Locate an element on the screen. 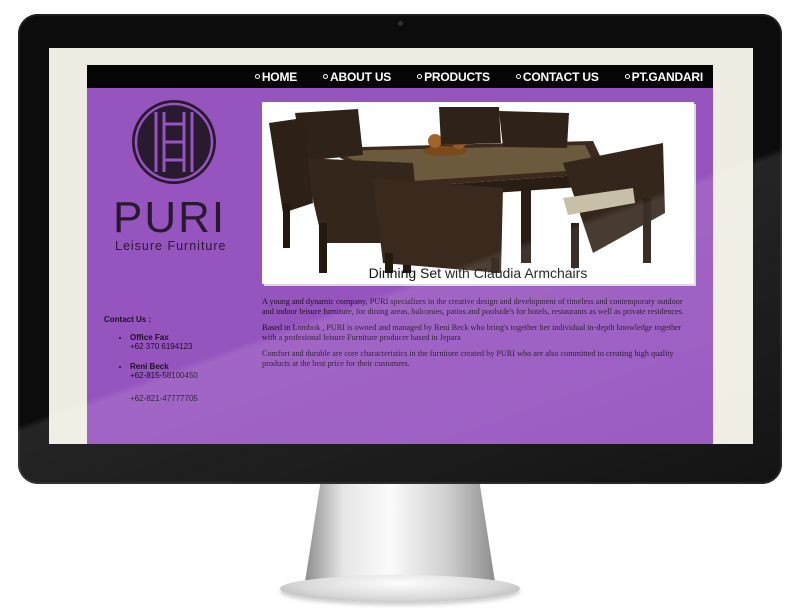  nav-item-home: HOME is located at coordinates (276, 76).